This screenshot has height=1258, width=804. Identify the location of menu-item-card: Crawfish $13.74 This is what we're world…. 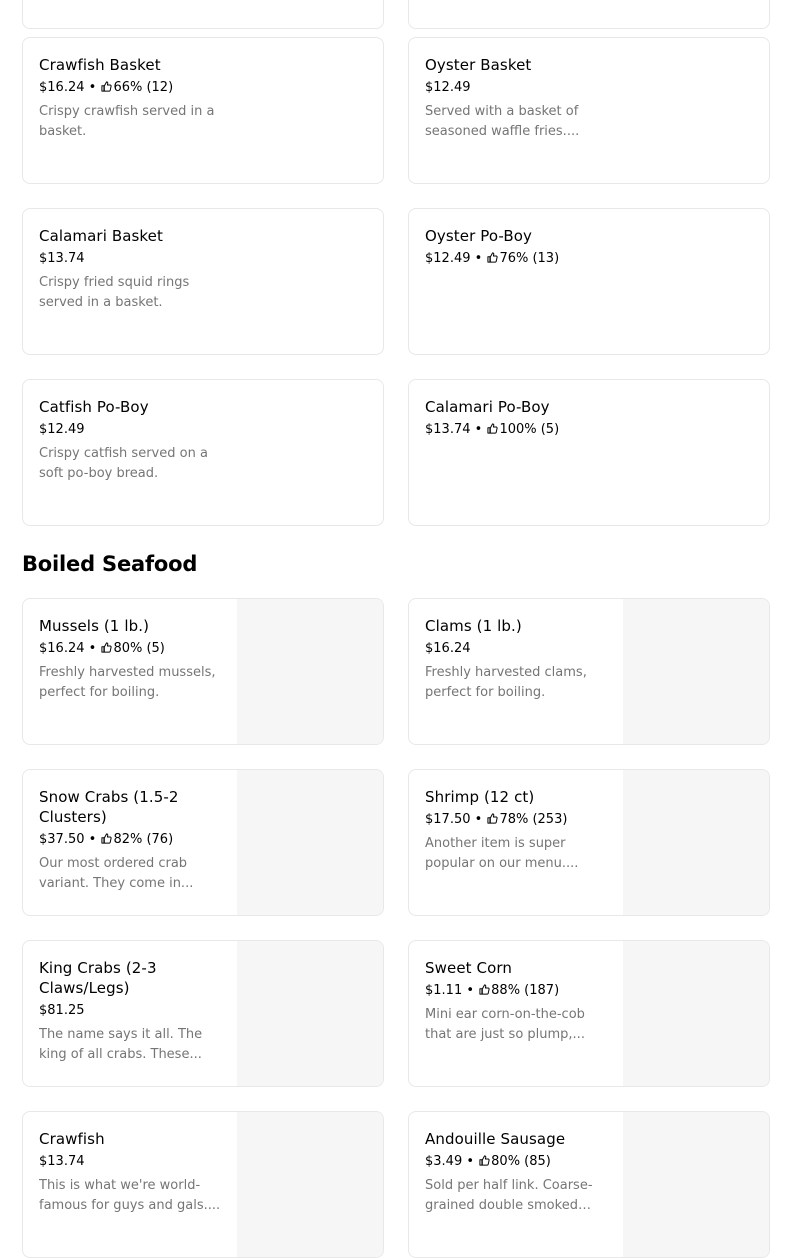
(203, 1184).